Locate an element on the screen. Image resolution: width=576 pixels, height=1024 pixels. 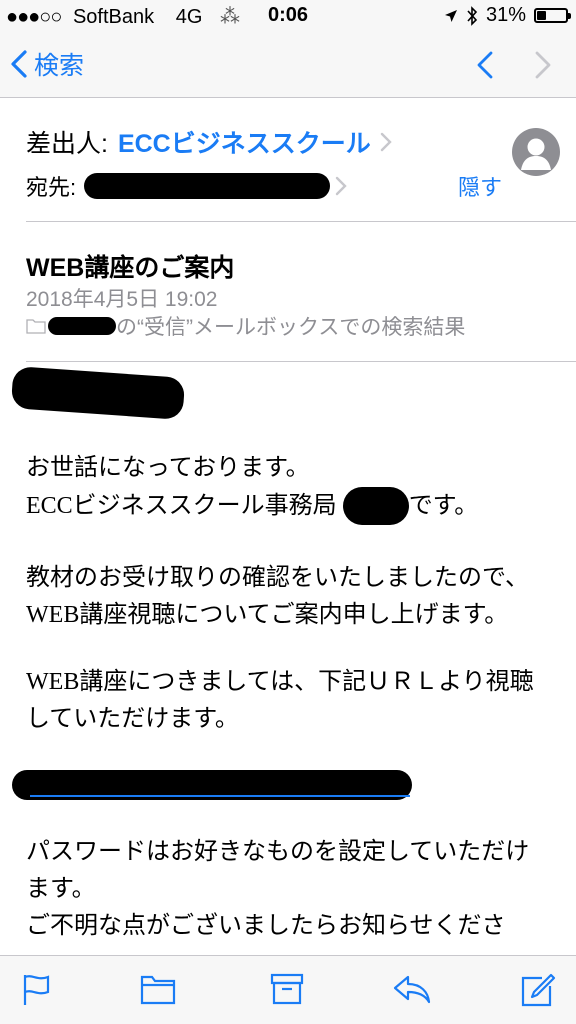
avatar is located at coordinates (536, 152).